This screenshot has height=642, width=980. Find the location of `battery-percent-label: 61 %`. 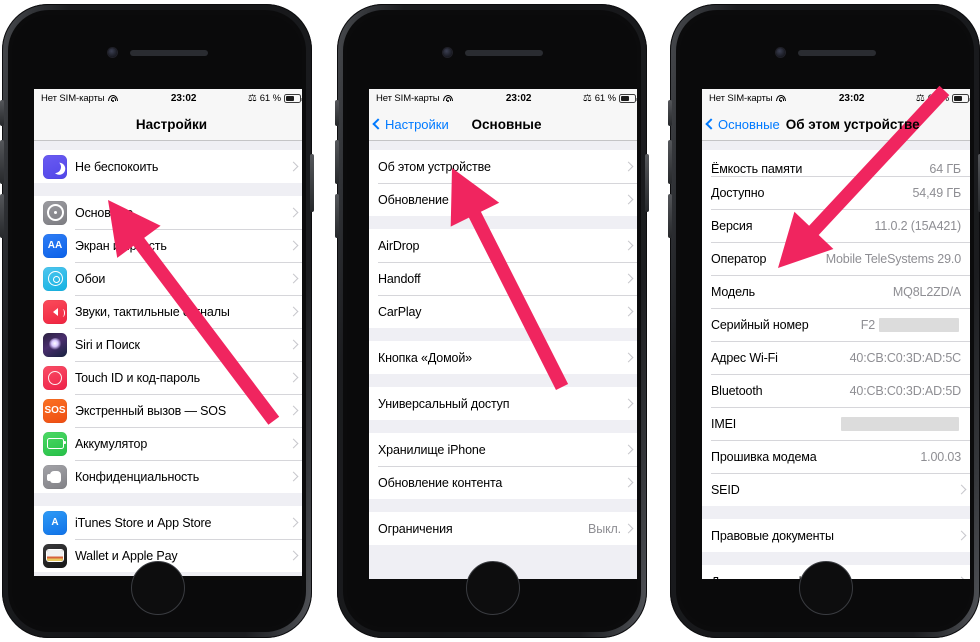

battery-percent-label: 61 % is located at coordinates (938, 98).